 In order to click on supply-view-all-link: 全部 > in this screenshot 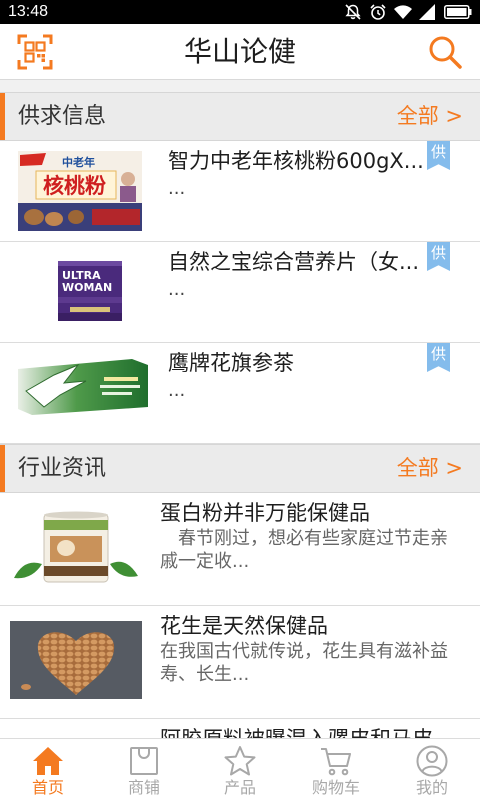, I will do `click(430, 116)`.